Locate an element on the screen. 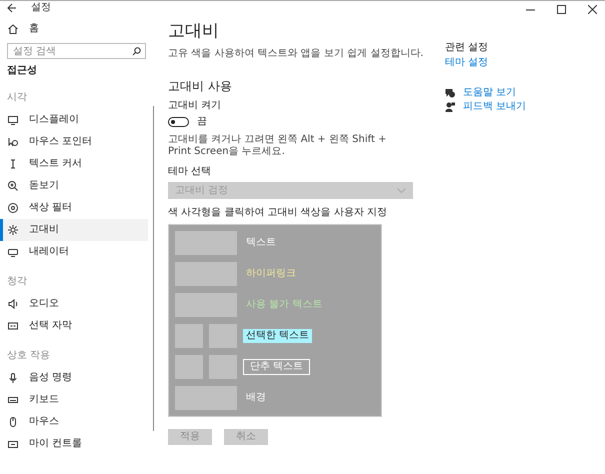 The width and height of the screenshot is (605, 474). help-link: 피드백 보내기 is located at coordinates (494, 107).